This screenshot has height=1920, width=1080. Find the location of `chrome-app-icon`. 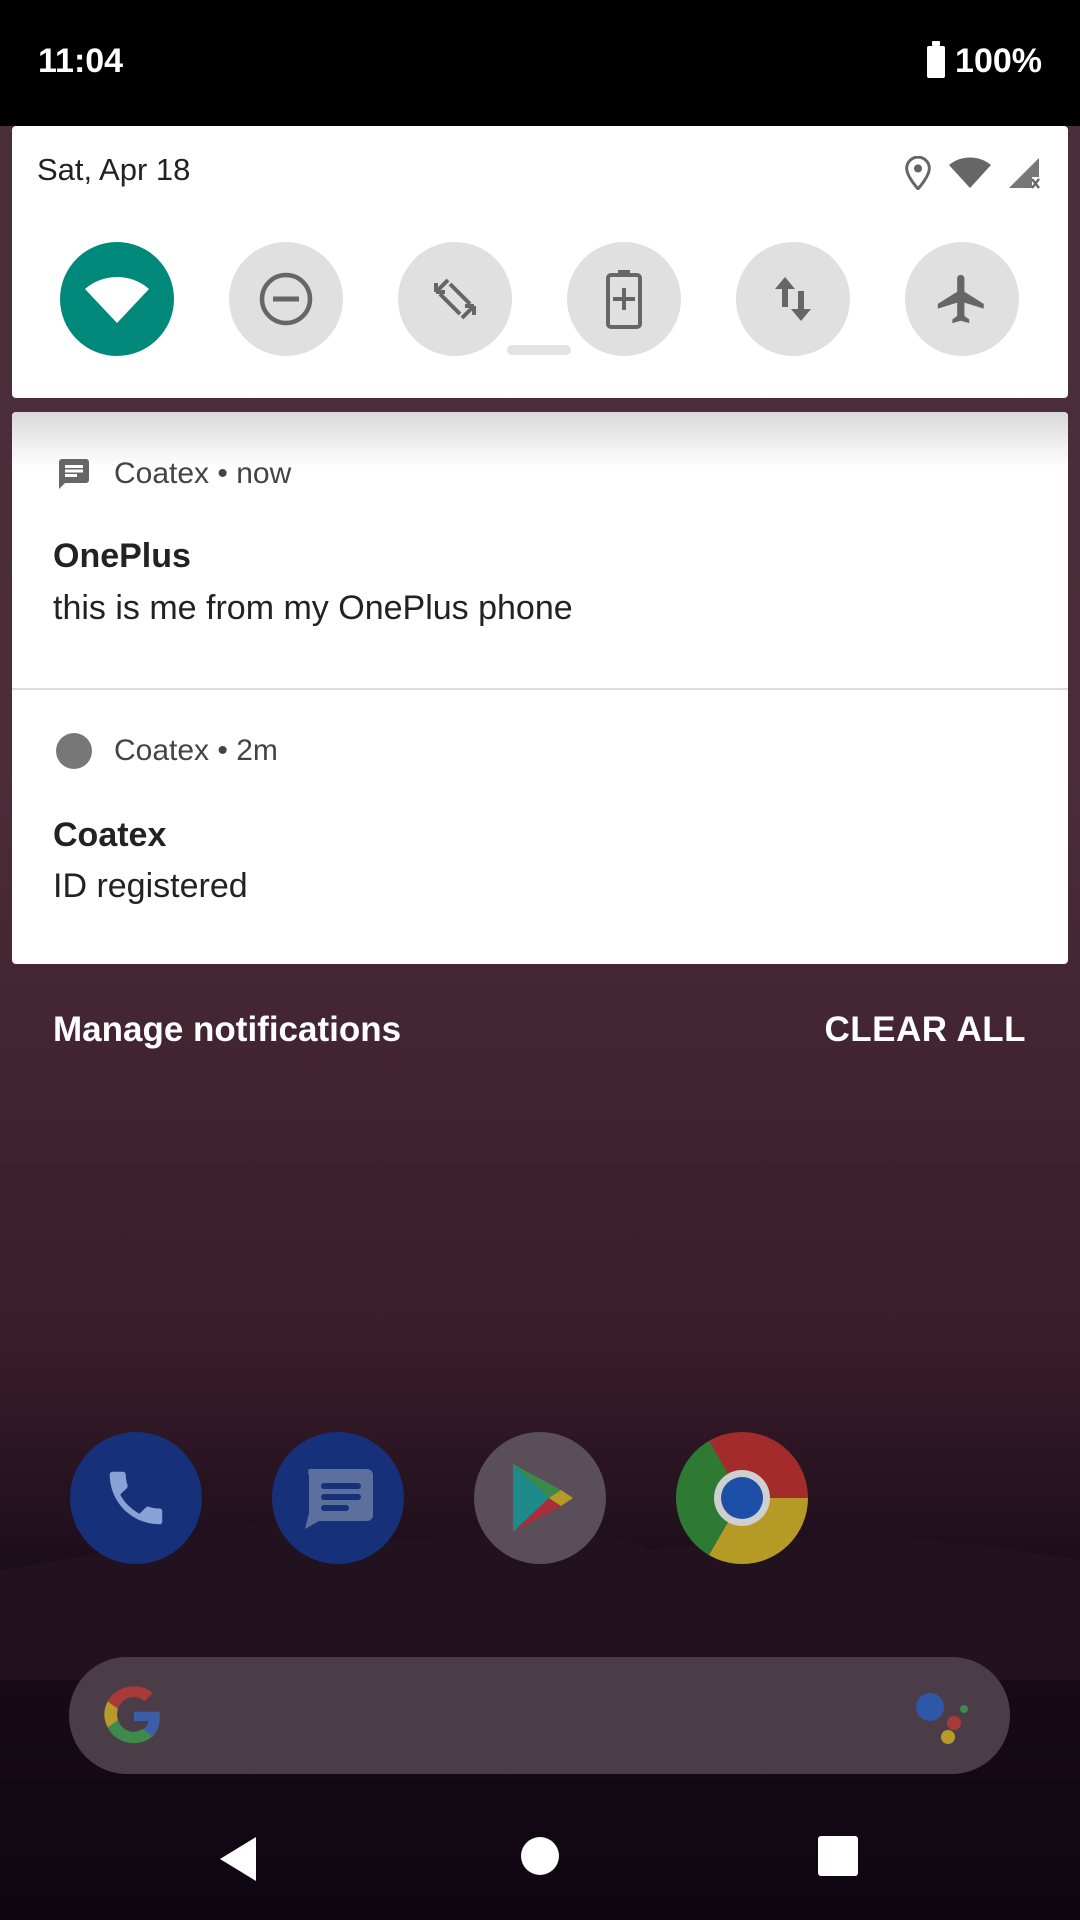

chrome-app-icon is located at coordinates (742, 1498).